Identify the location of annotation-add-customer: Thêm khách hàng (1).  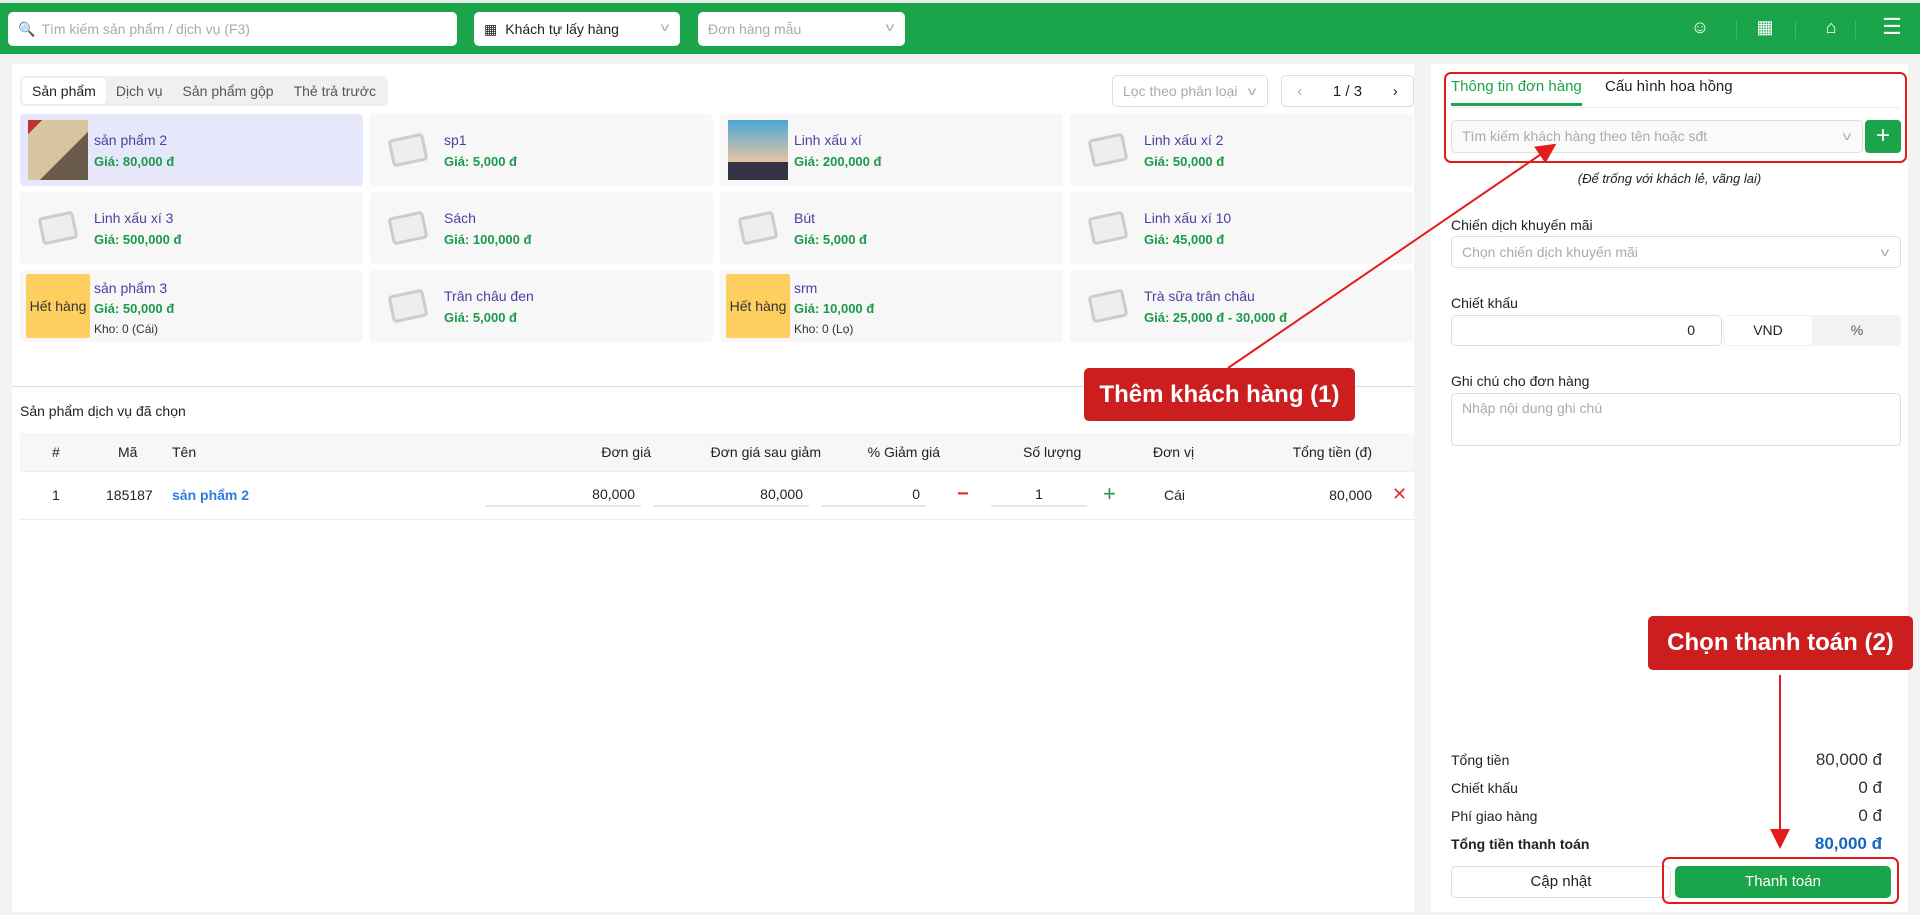
(1219, 394).